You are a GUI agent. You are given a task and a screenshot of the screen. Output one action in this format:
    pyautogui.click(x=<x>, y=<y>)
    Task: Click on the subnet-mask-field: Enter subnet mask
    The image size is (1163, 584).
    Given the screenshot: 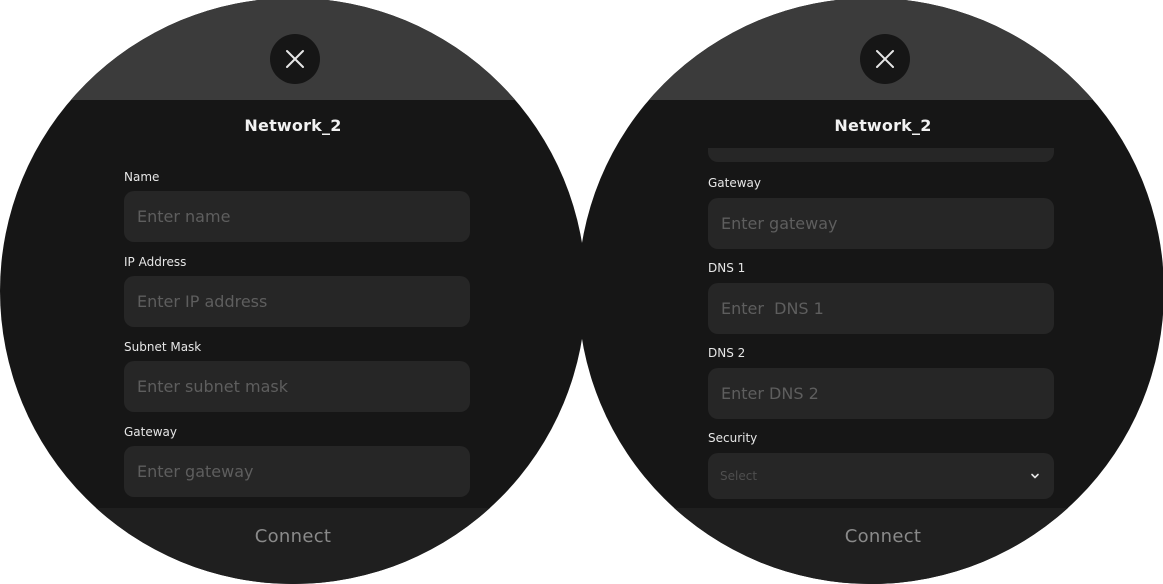 What is the action you would take?
    pyautogui.click(x=297, y=386)
    